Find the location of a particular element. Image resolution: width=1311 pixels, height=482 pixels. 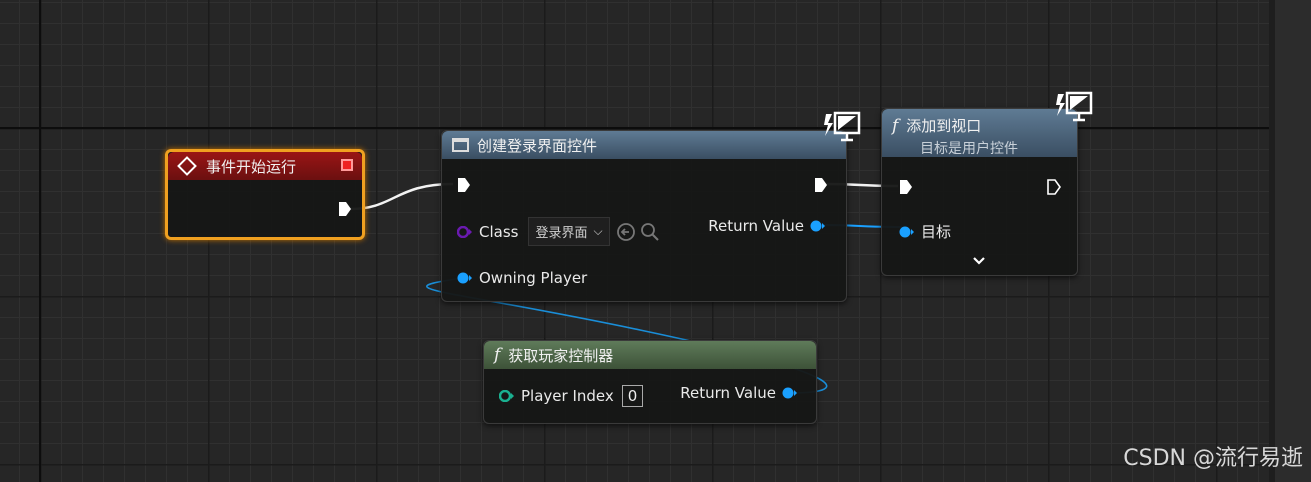

class-dropdown-value: 登录界面 is located at coordinates (561, 233).